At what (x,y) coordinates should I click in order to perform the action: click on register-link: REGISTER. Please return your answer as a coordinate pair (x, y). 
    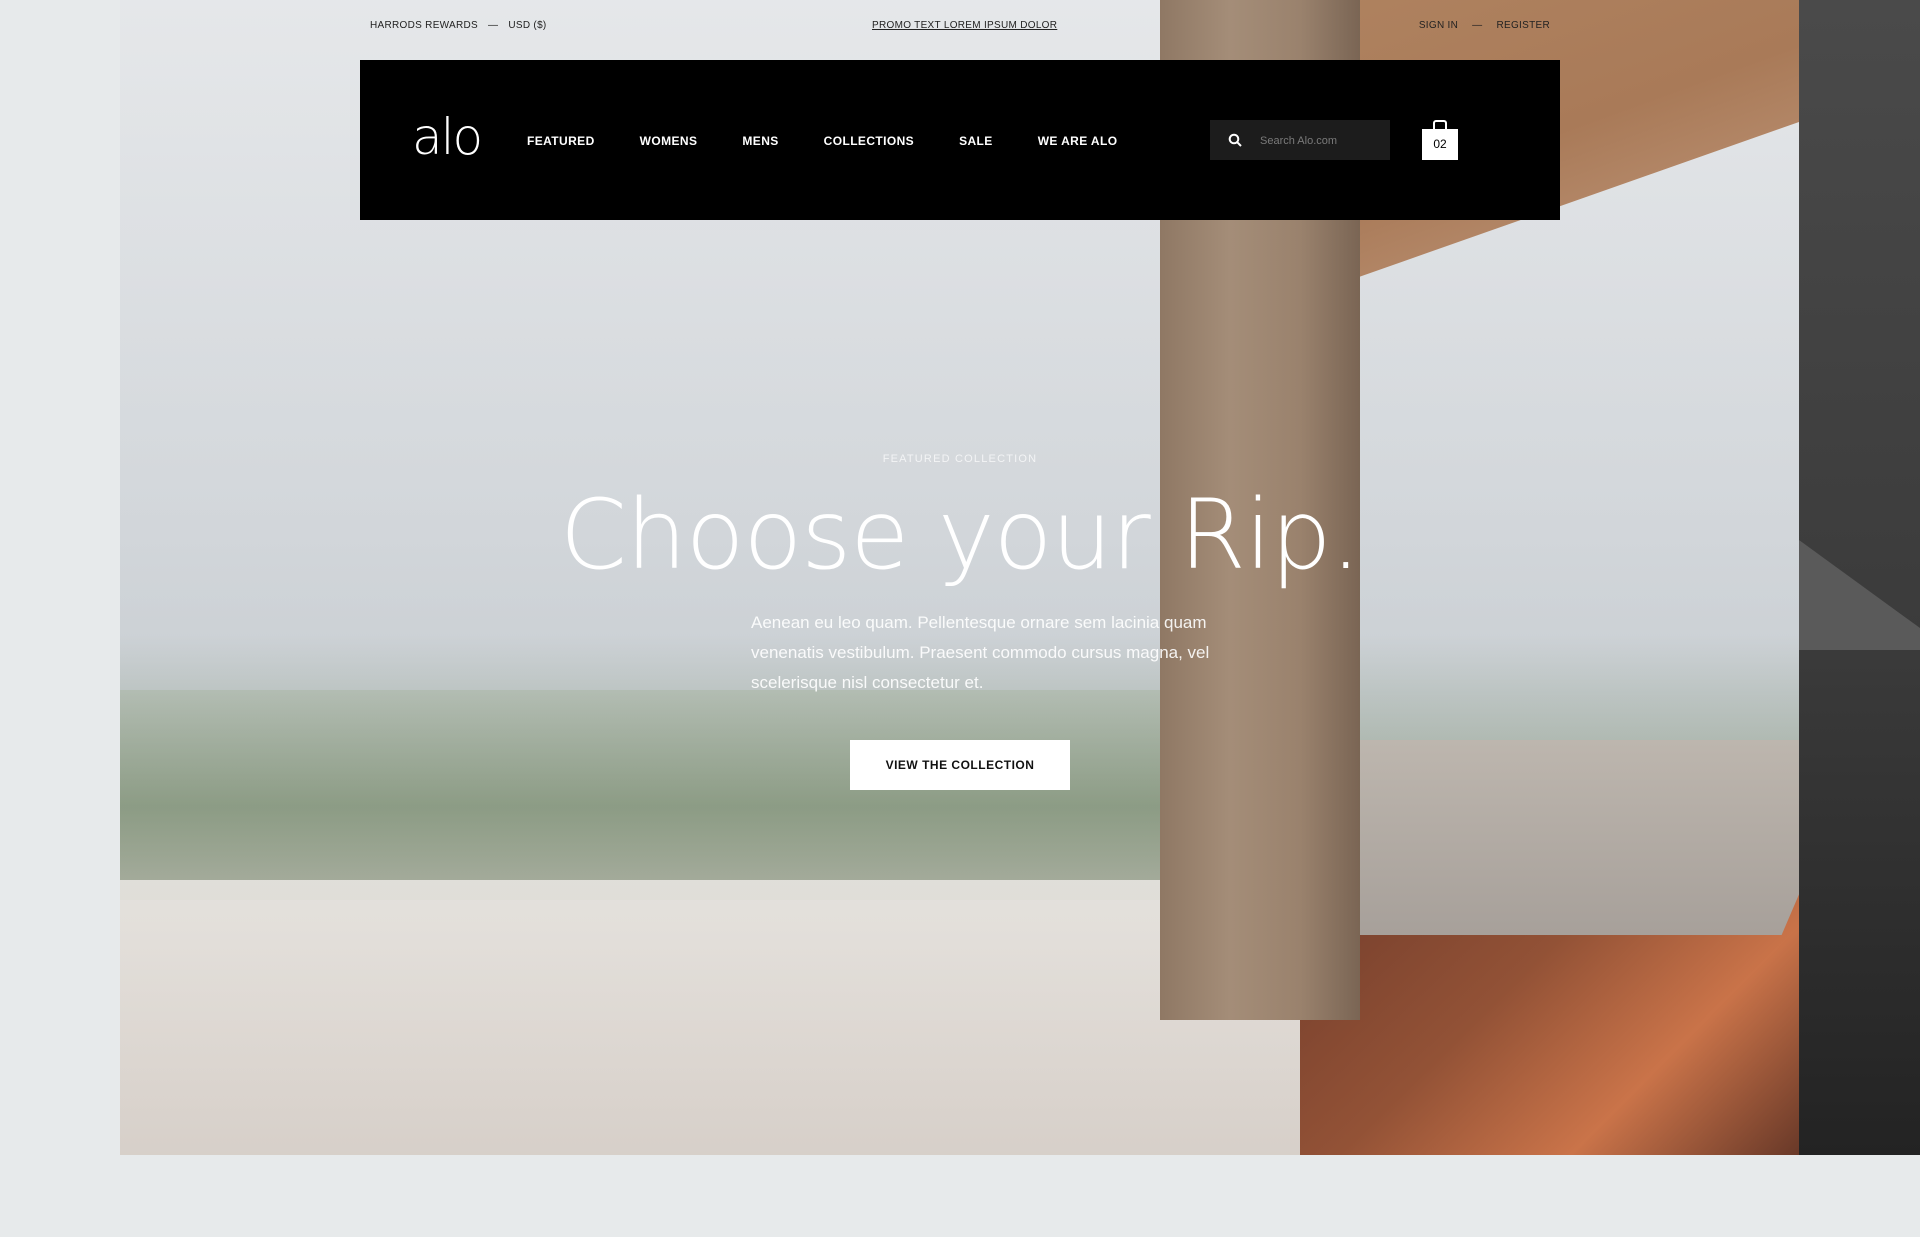
    Looking at the image, I should click on (1523, 25).